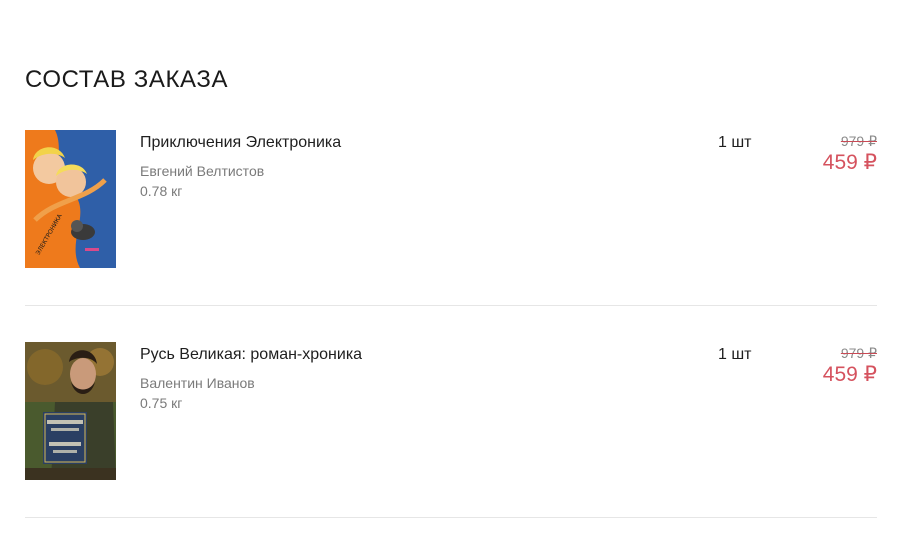 The height and width of the screenshot is (555, 911). What do you see at coordinates (240, 143) in the screenshot?
I see `book-title: Приключения Электроника` at bounding box center [240, 143].